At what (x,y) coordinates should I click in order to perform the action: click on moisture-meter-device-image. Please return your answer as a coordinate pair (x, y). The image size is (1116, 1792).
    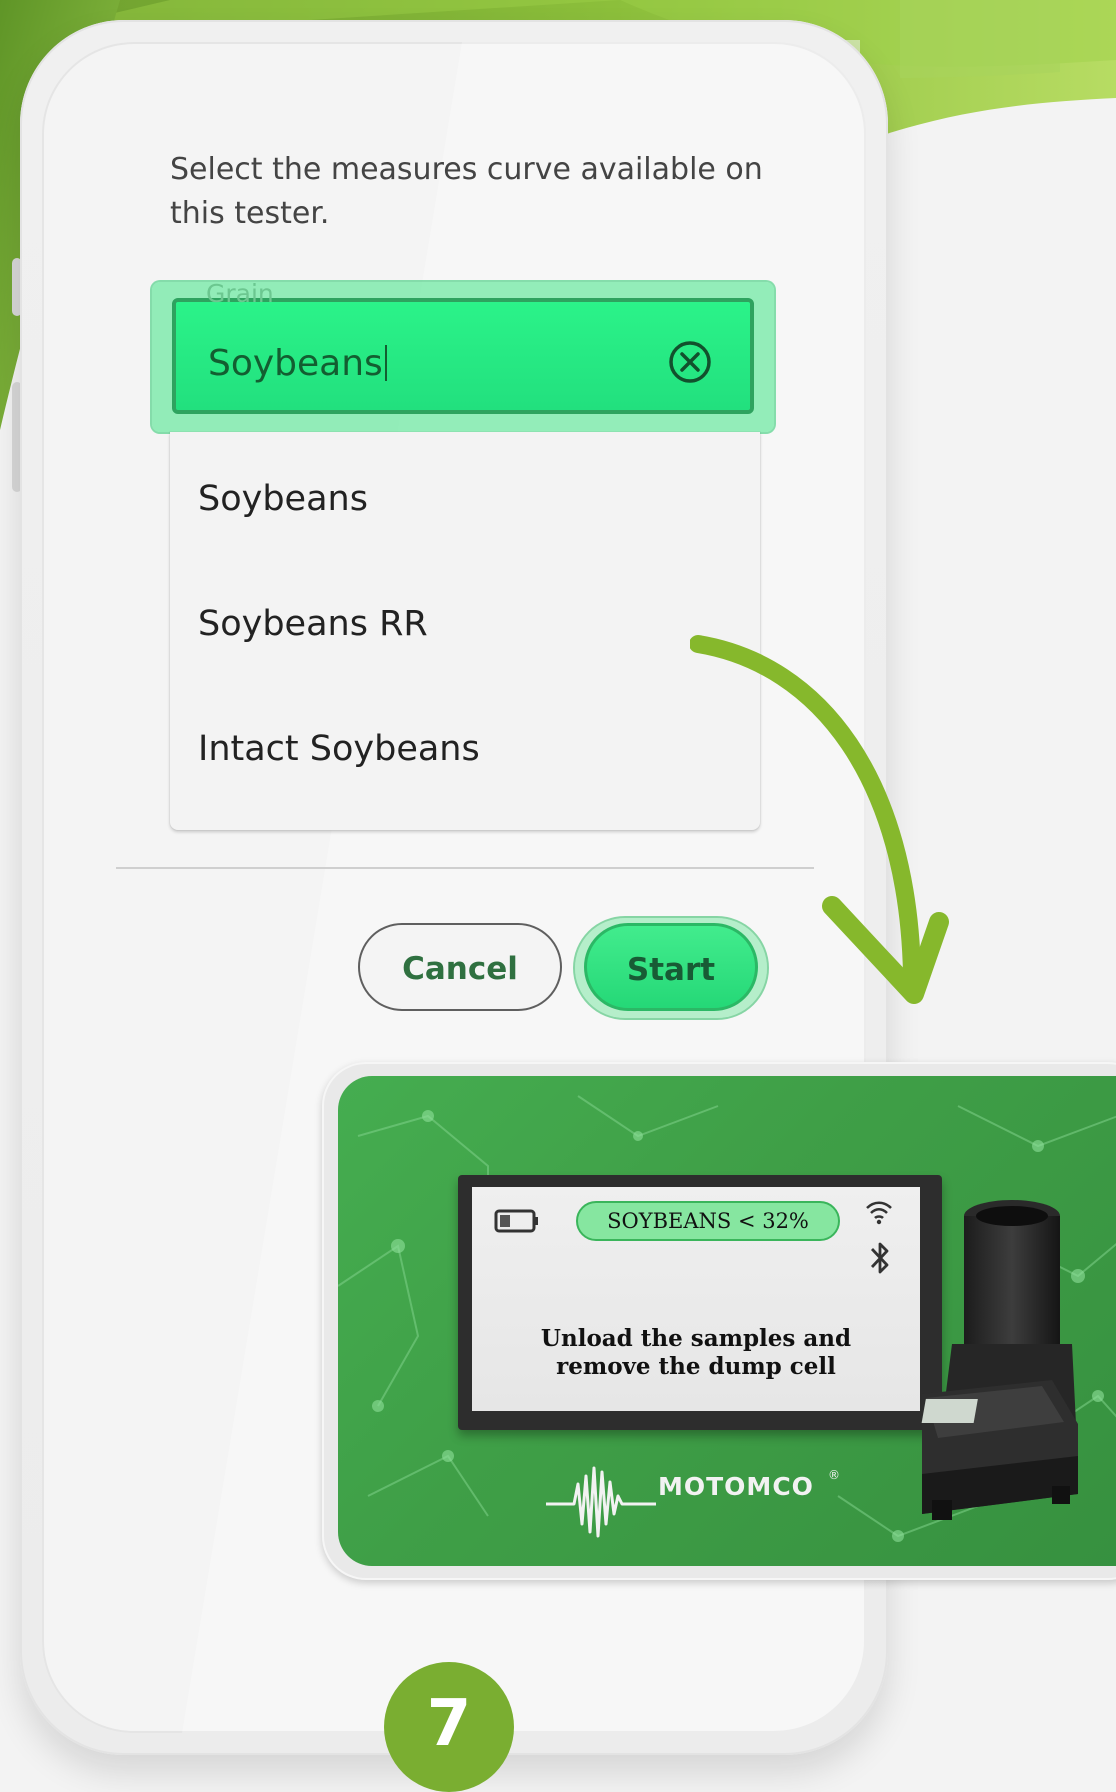
    Looking at the image, I should click on (999, 1360).